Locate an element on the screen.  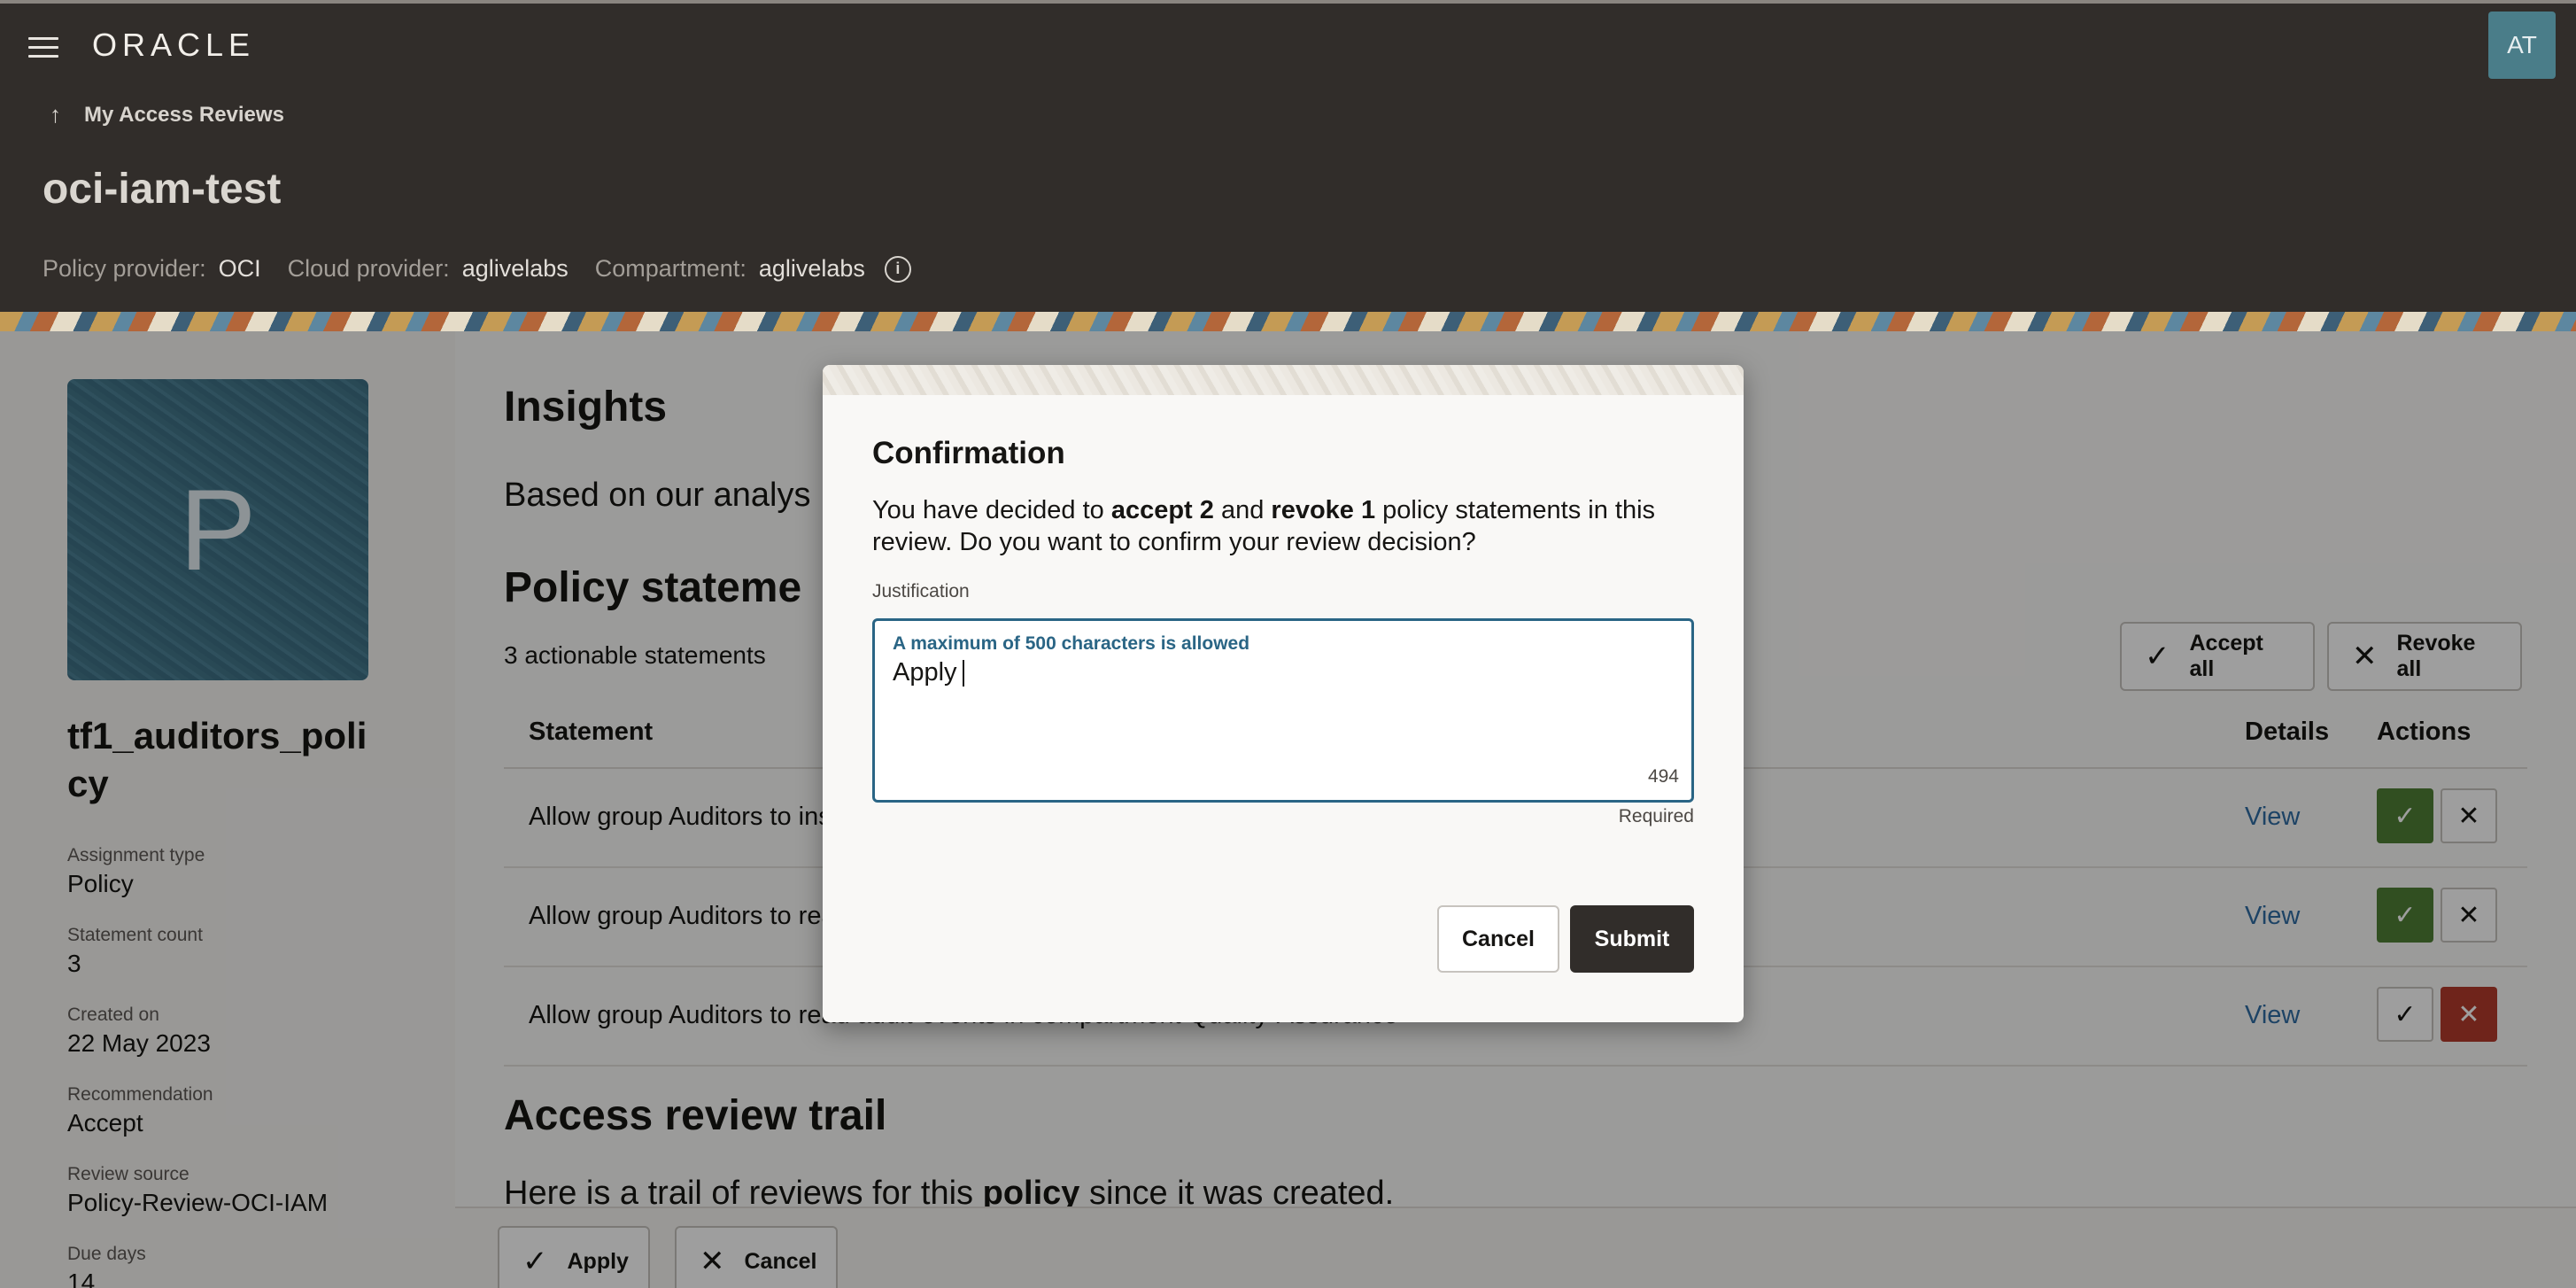
justification-label: Justification is located at coordinates (921, 591).